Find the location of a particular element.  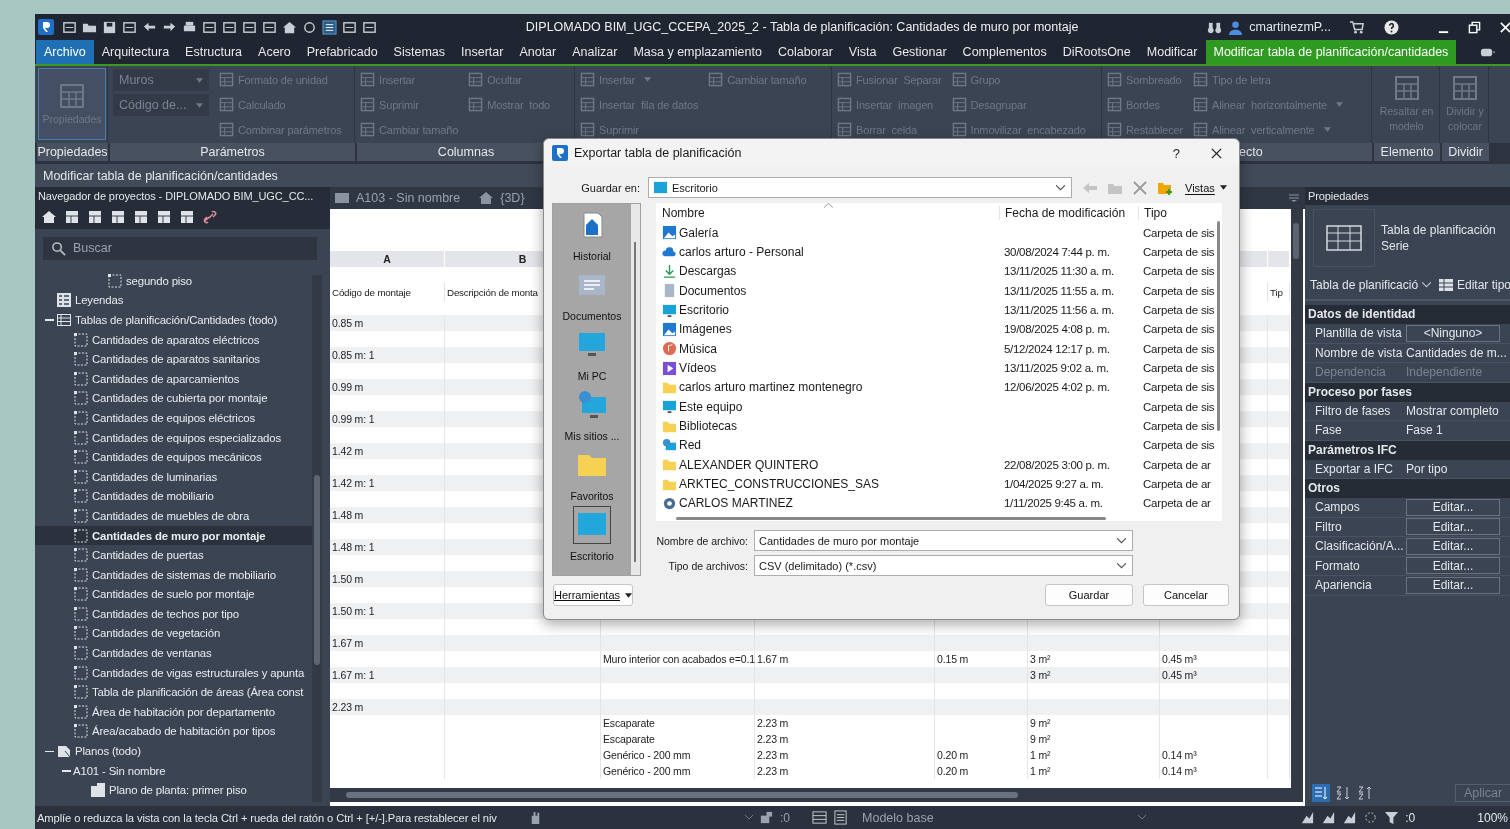

file-row: ARKTEC_CONSTRUCCIONES_SAS 1/04/2025 9:27 a. m. Carpeta de ar is located at coordinates (939, 484).